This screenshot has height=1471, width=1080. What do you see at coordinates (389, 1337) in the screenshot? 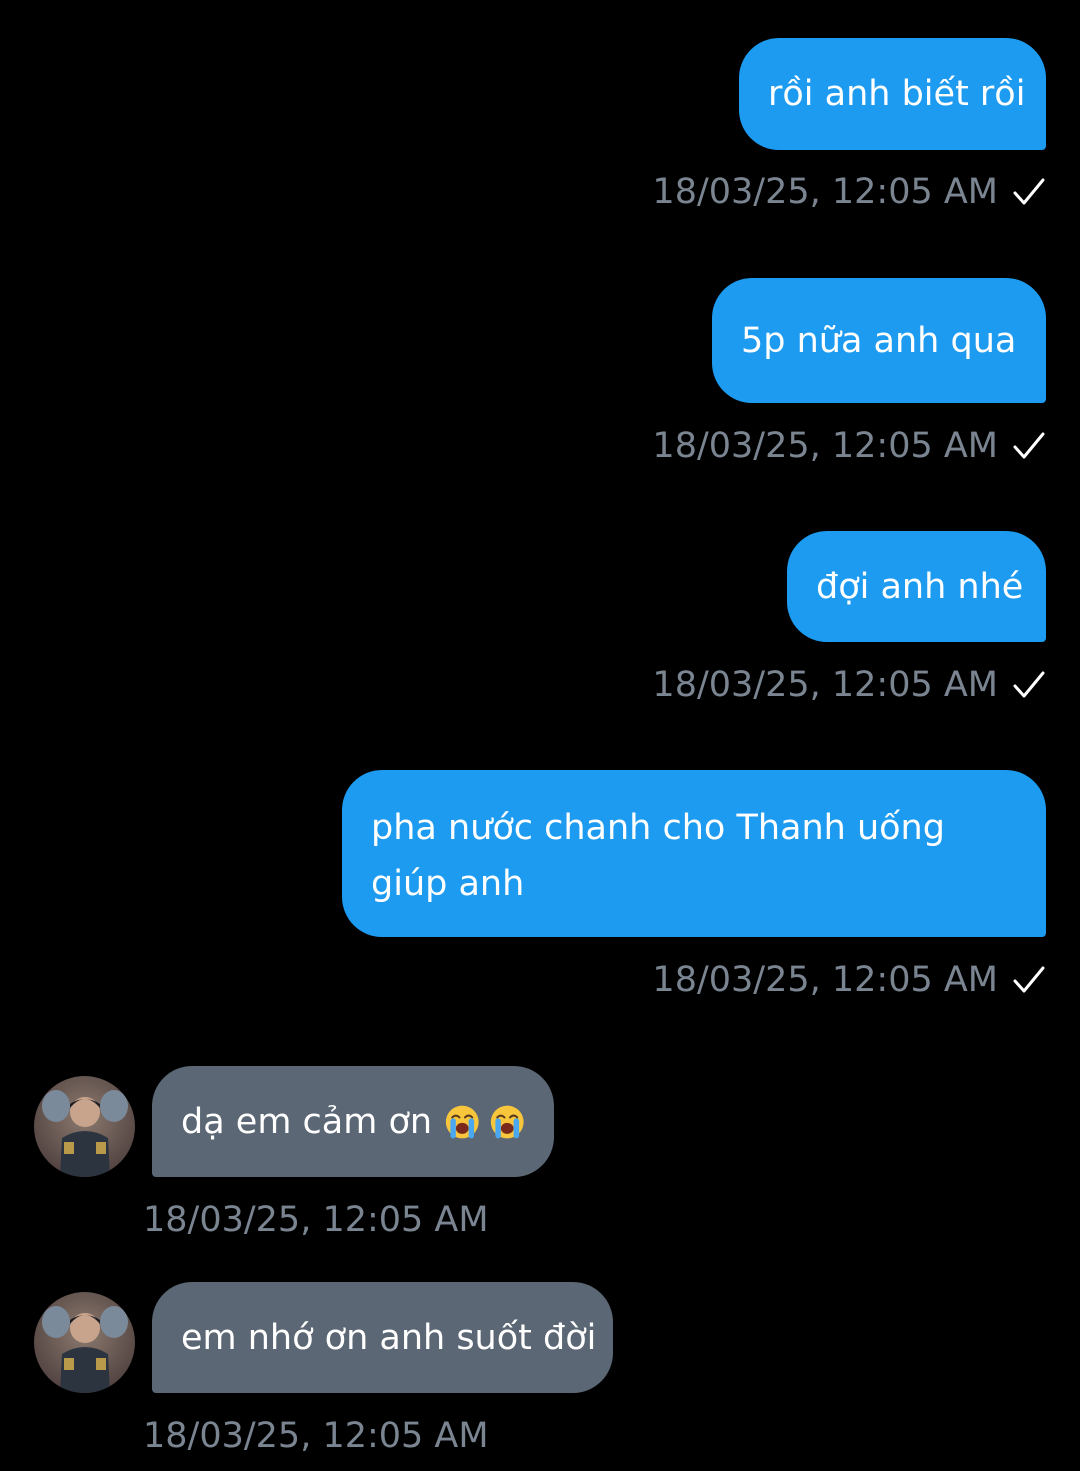
I see `message-text: em nhớ ơn anh suốt đời` at bounding box center [389, 1337].